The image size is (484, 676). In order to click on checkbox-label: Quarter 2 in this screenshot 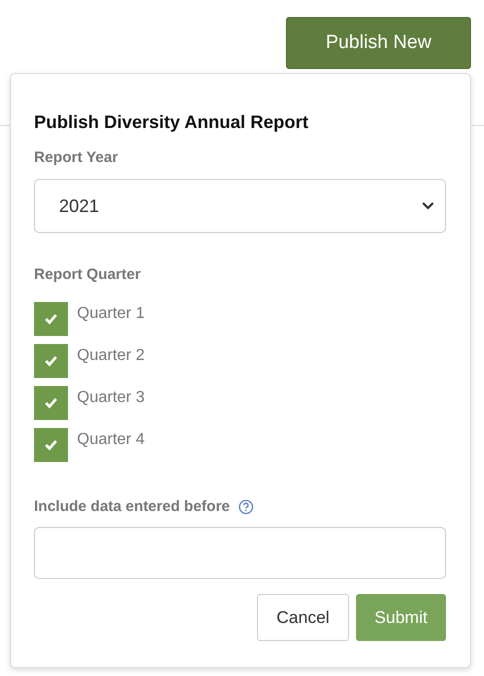, I will do `click(111, 356)`.